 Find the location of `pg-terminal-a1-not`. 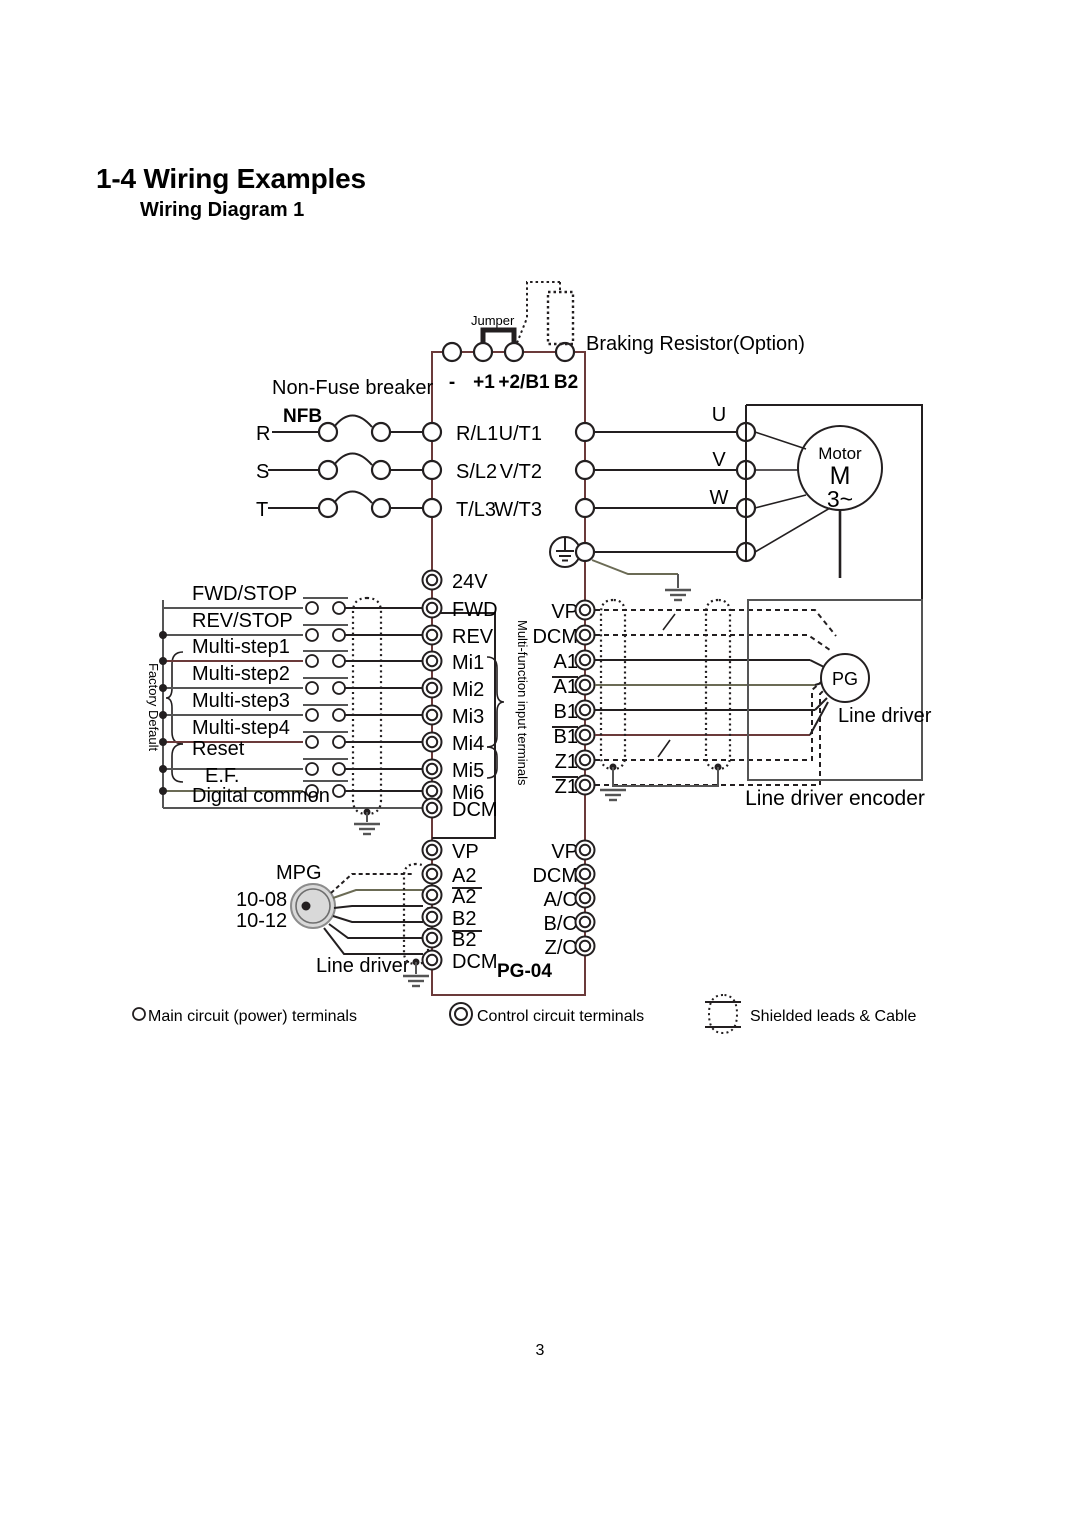

pg-terminal-a1-not is located at coordinates (585, 685).